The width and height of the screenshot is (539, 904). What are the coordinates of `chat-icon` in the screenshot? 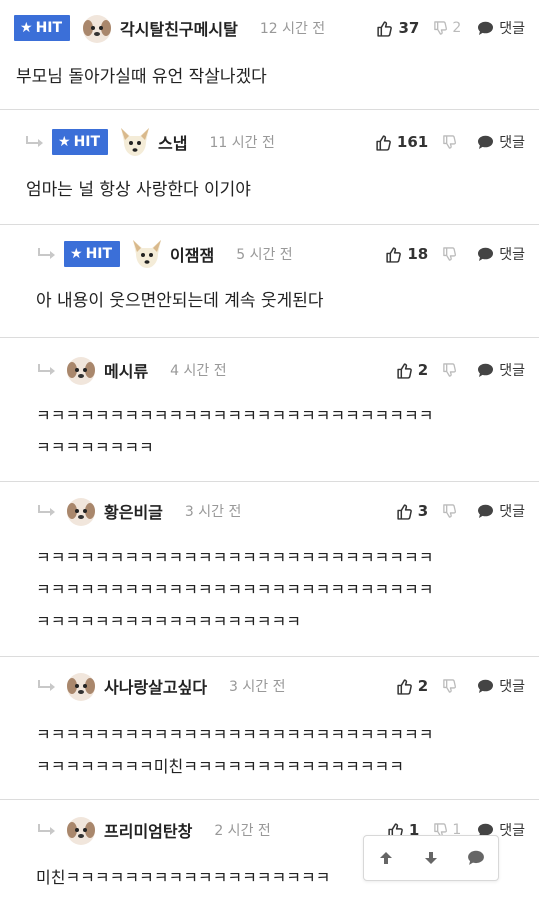 It's located at (475, 857).